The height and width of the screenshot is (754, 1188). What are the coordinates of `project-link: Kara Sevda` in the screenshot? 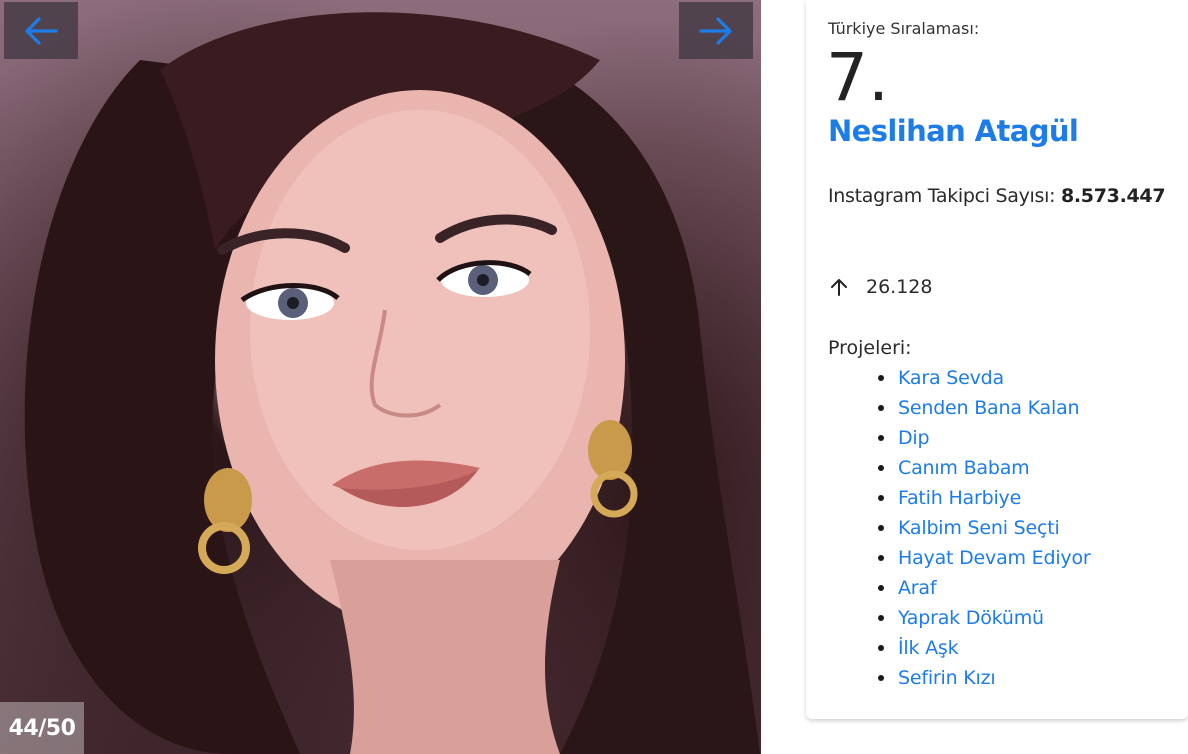 It's located at (951, 378).